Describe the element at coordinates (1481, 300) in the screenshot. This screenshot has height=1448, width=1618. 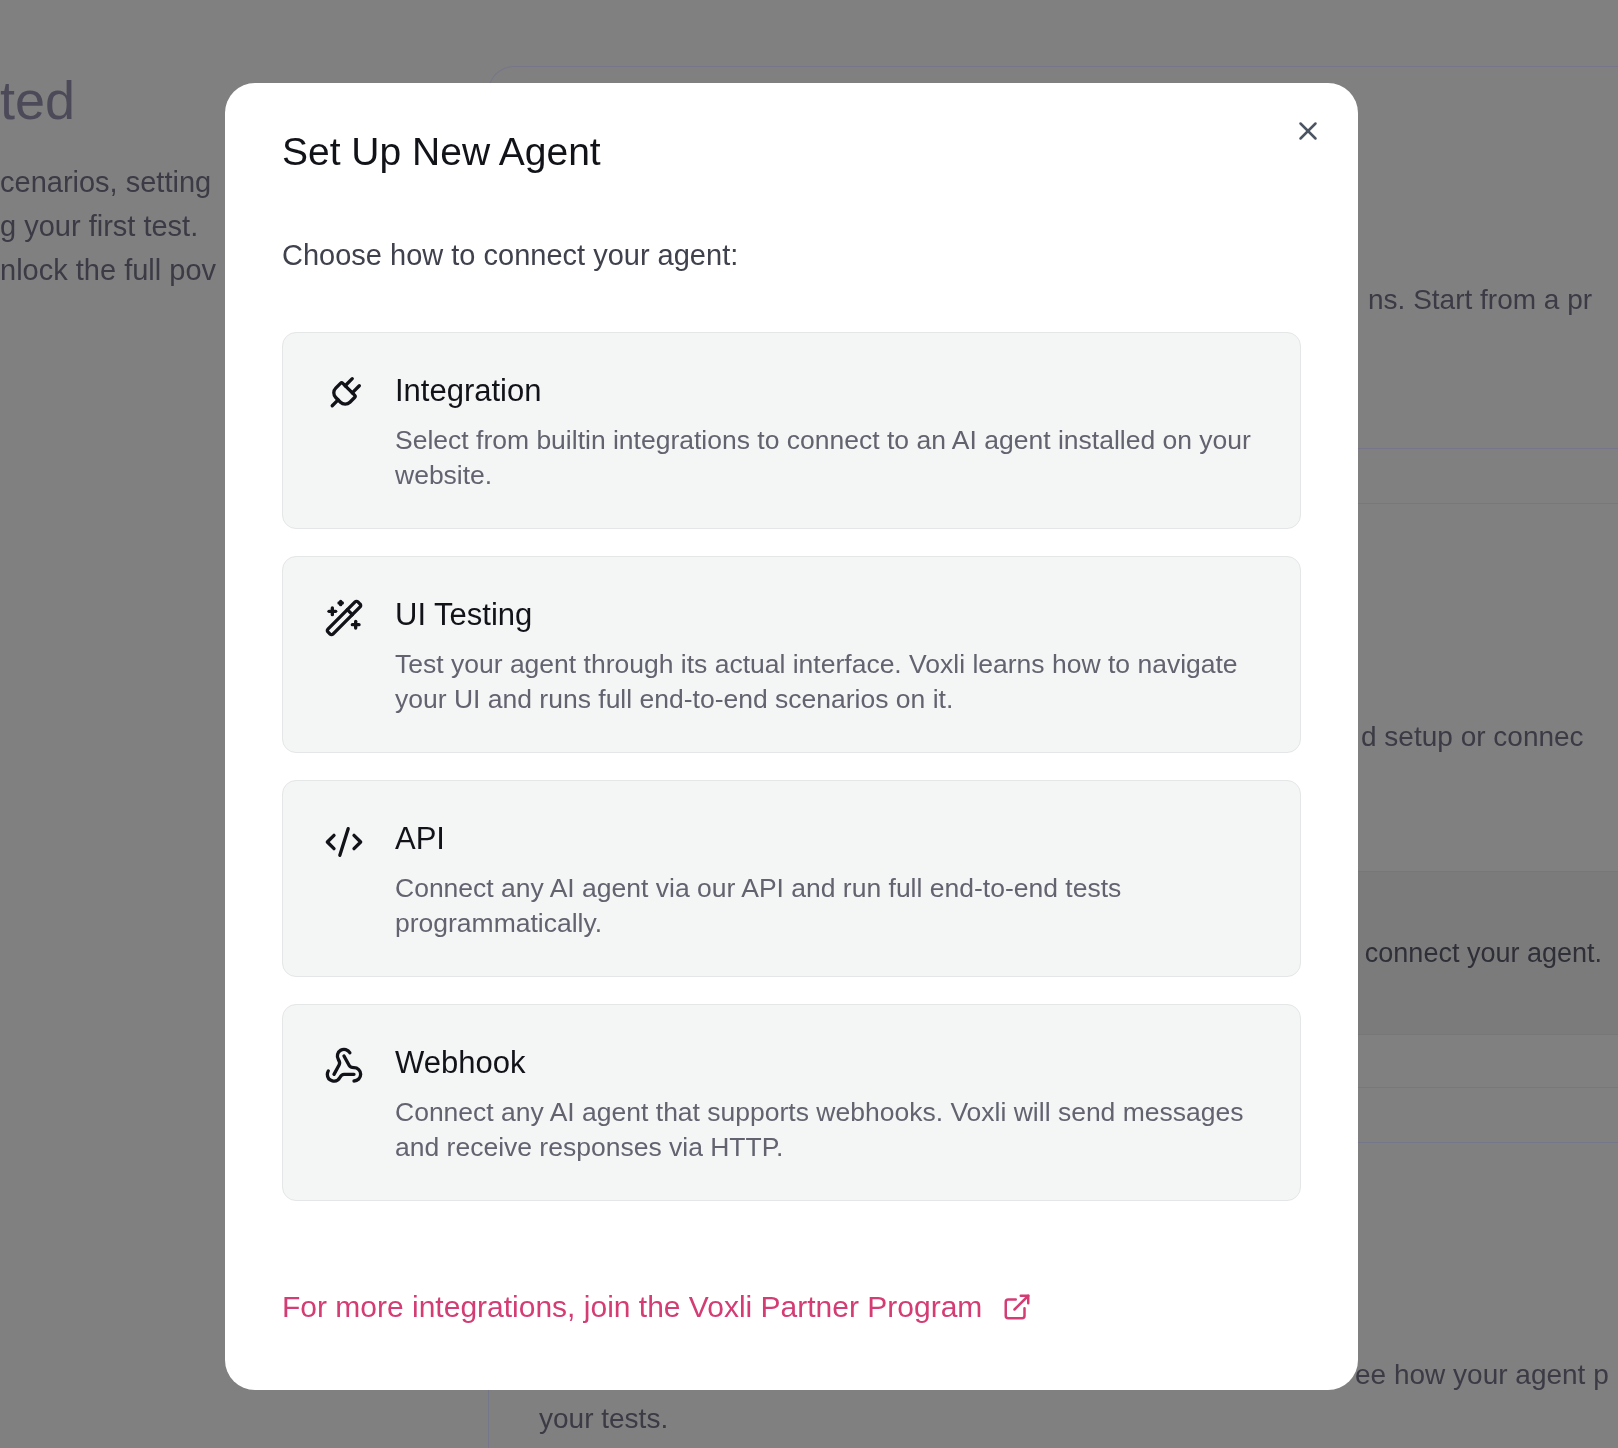
I see `panel-text: ns. Start from a pr` at that location.